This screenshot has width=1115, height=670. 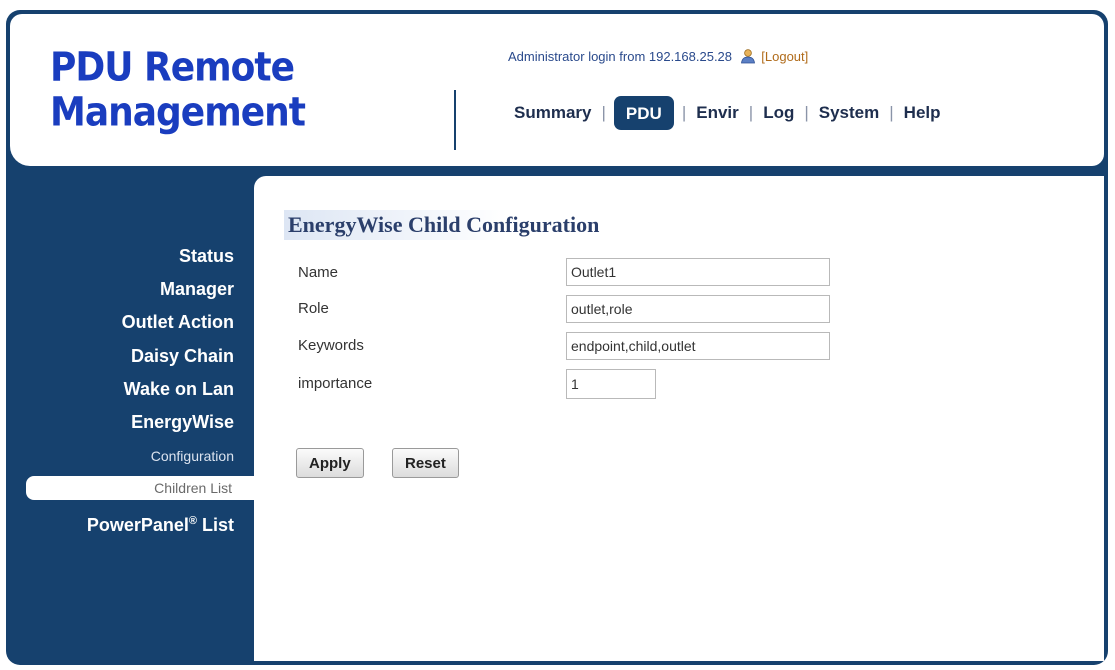 What do you see at coordinates (178, 322) in the screenshot?
I see `sidebar-item-outlet-action: Outlet Action` at bounding box center [178, 322].